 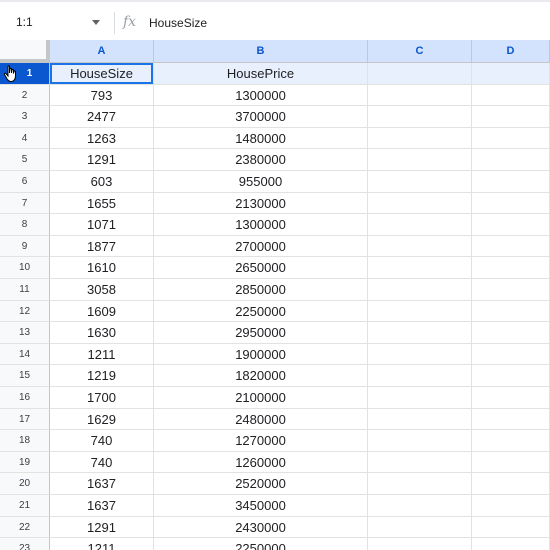 What do you see at coordinates (25, 117) in the screenshot?
I see `row-header: 3` at bounding box center [25, 117].